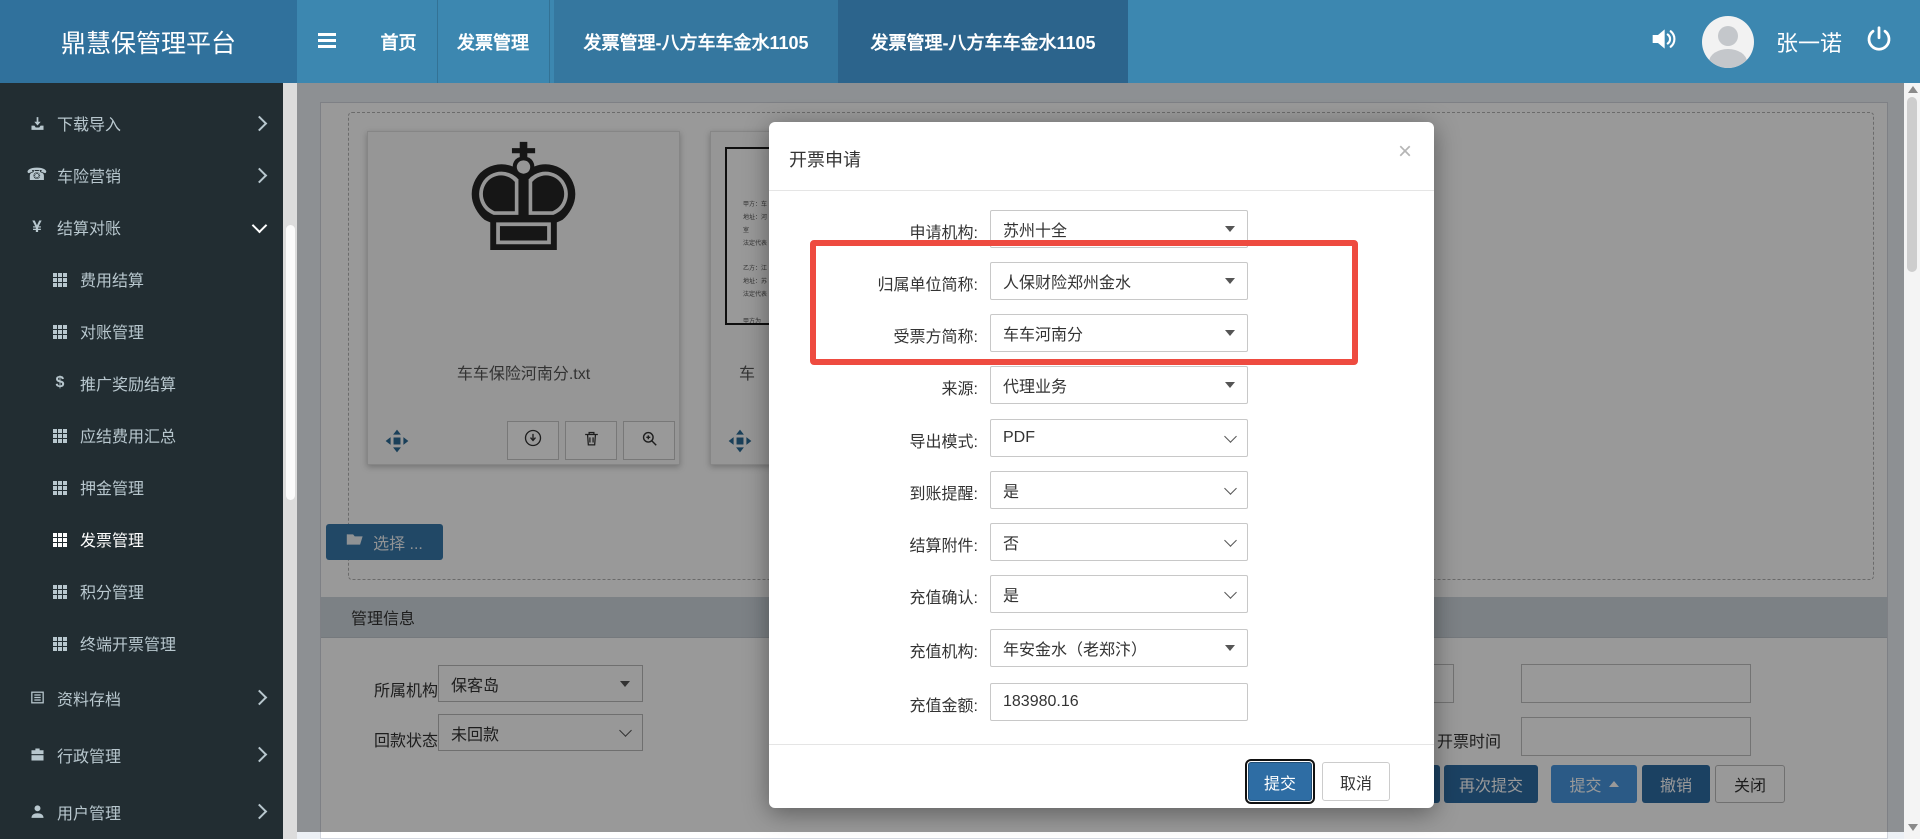  I want to click on form-row: 充值金额:, so click(1101, 702).